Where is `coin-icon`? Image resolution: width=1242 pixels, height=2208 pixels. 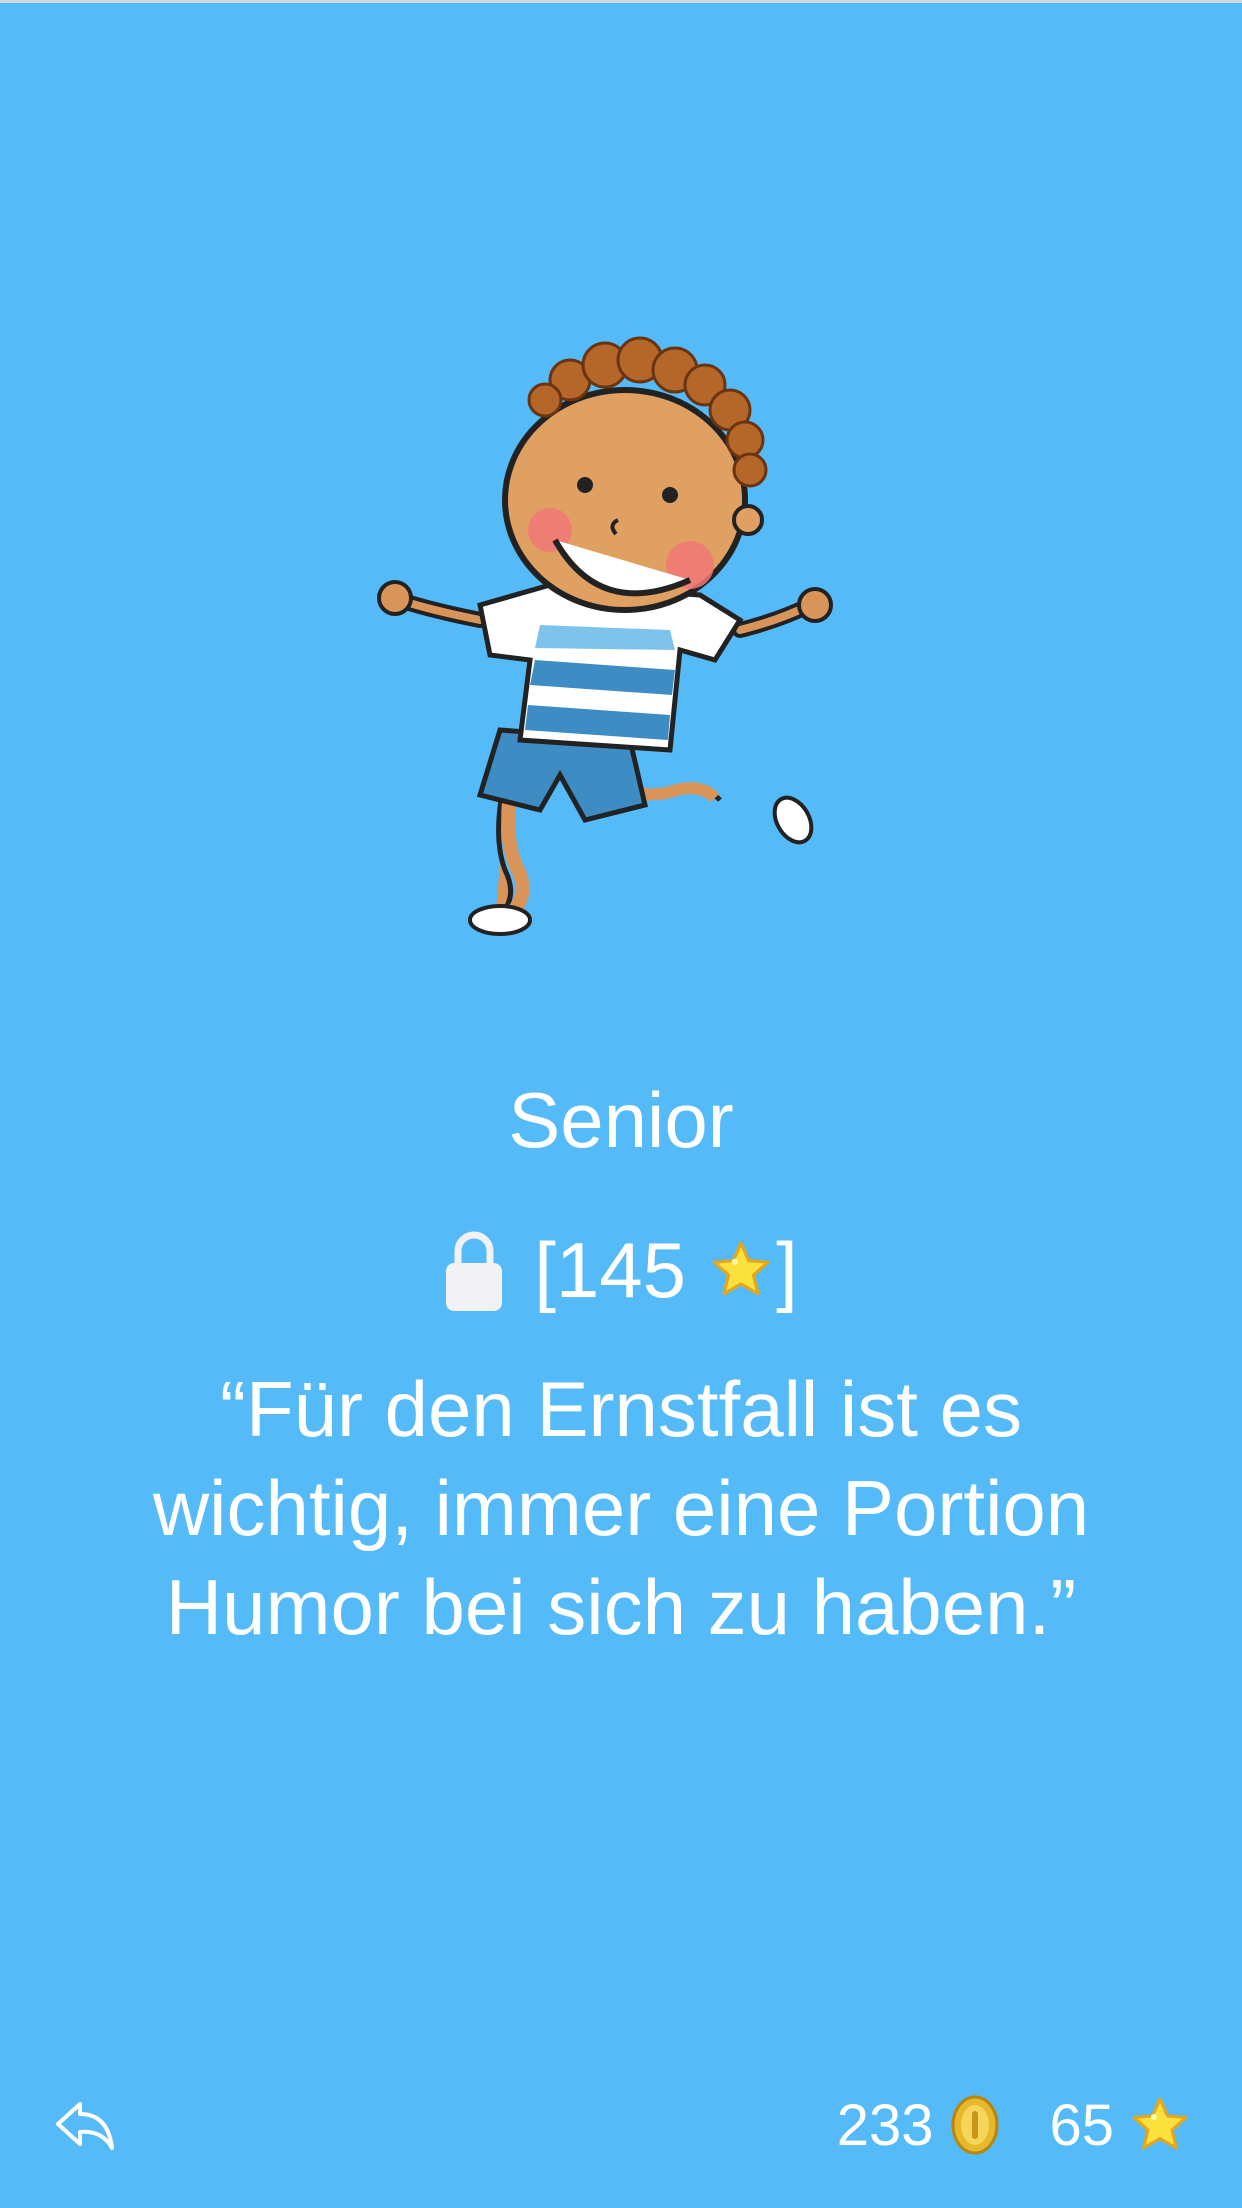
coin-icon is located at coordinates (975, 2125).